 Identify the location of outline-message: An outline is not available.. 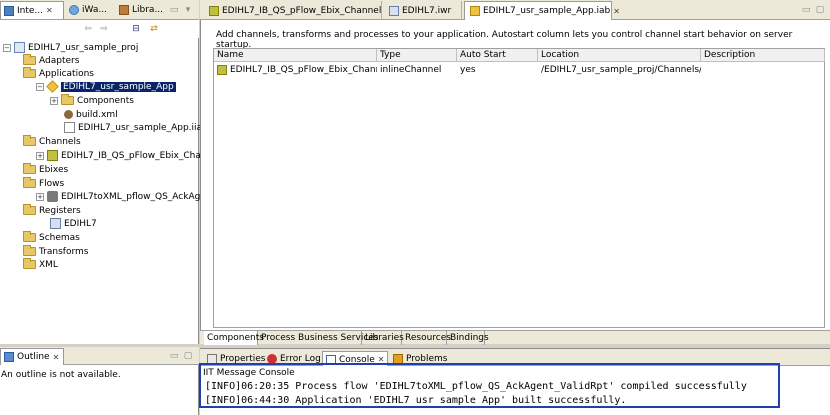
(61, 375).